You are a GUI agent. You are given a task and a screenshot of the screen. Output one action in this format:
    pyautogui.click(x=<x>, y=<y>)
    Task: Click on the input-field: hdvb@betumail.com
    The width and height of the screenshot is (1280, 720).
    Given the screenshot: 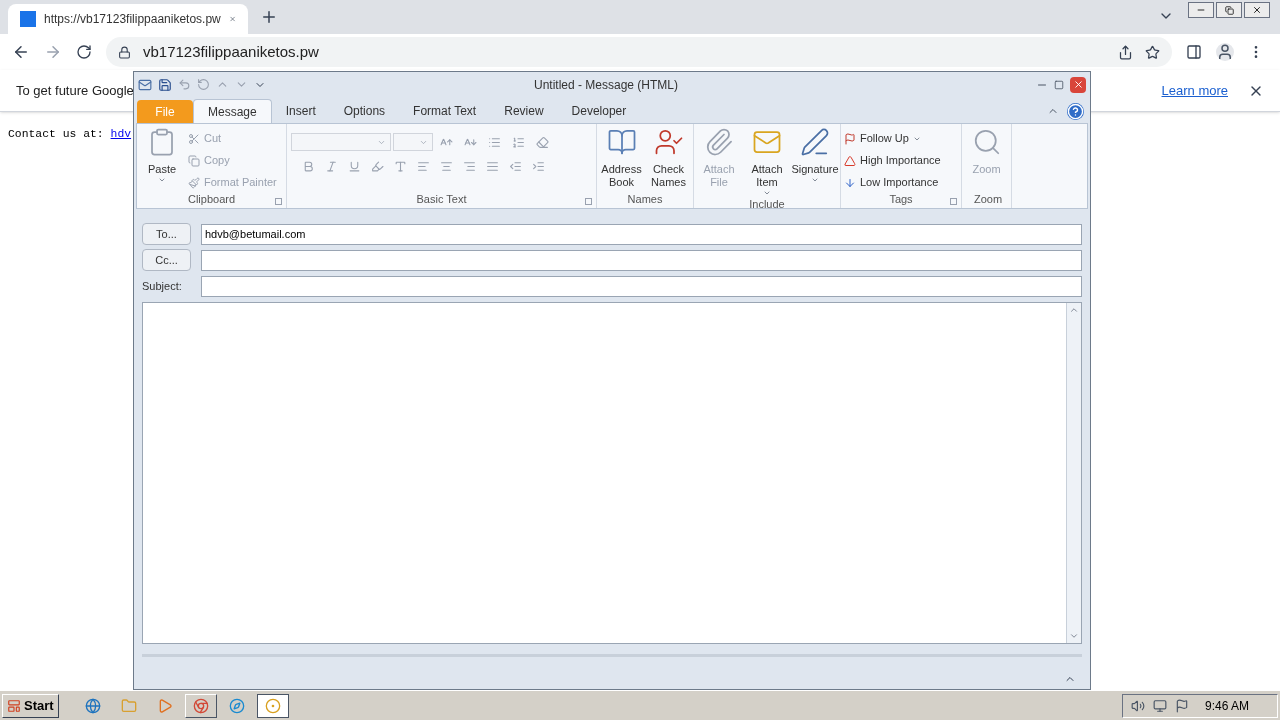 What is the action you would take?
    pyautogui.click(x=641, y=234)
    